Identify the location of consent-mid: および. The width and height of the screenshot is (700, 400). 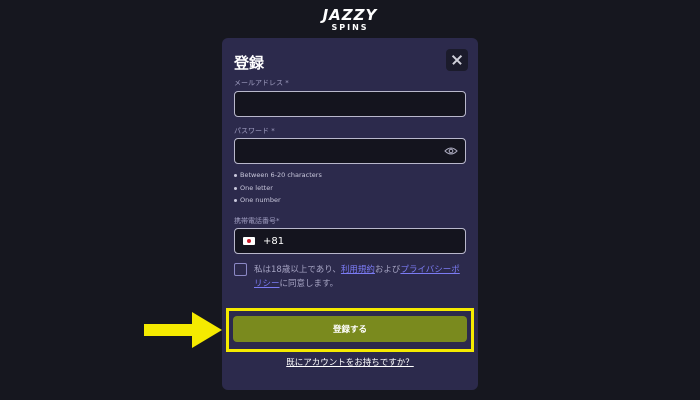
(387, 270).